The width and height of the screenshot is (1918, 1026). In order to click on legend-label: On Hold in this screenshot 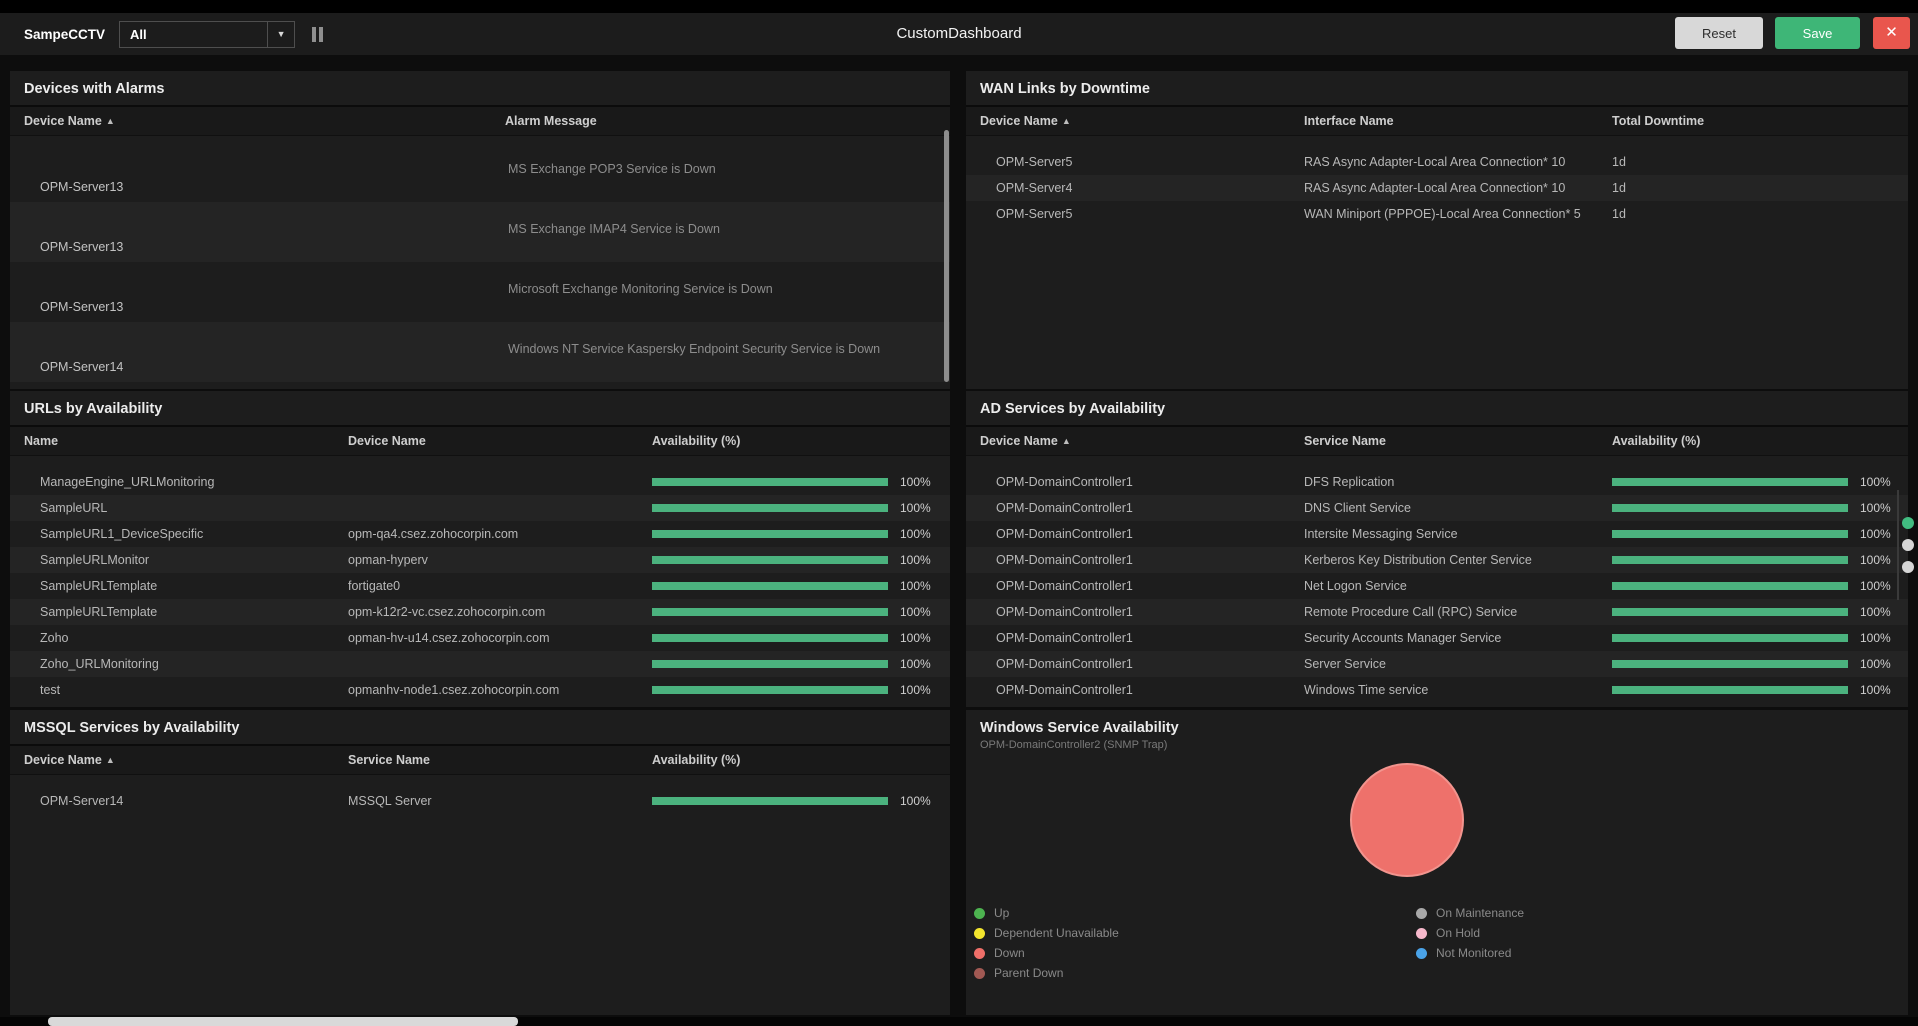, I will do `click(1458, 933)`.